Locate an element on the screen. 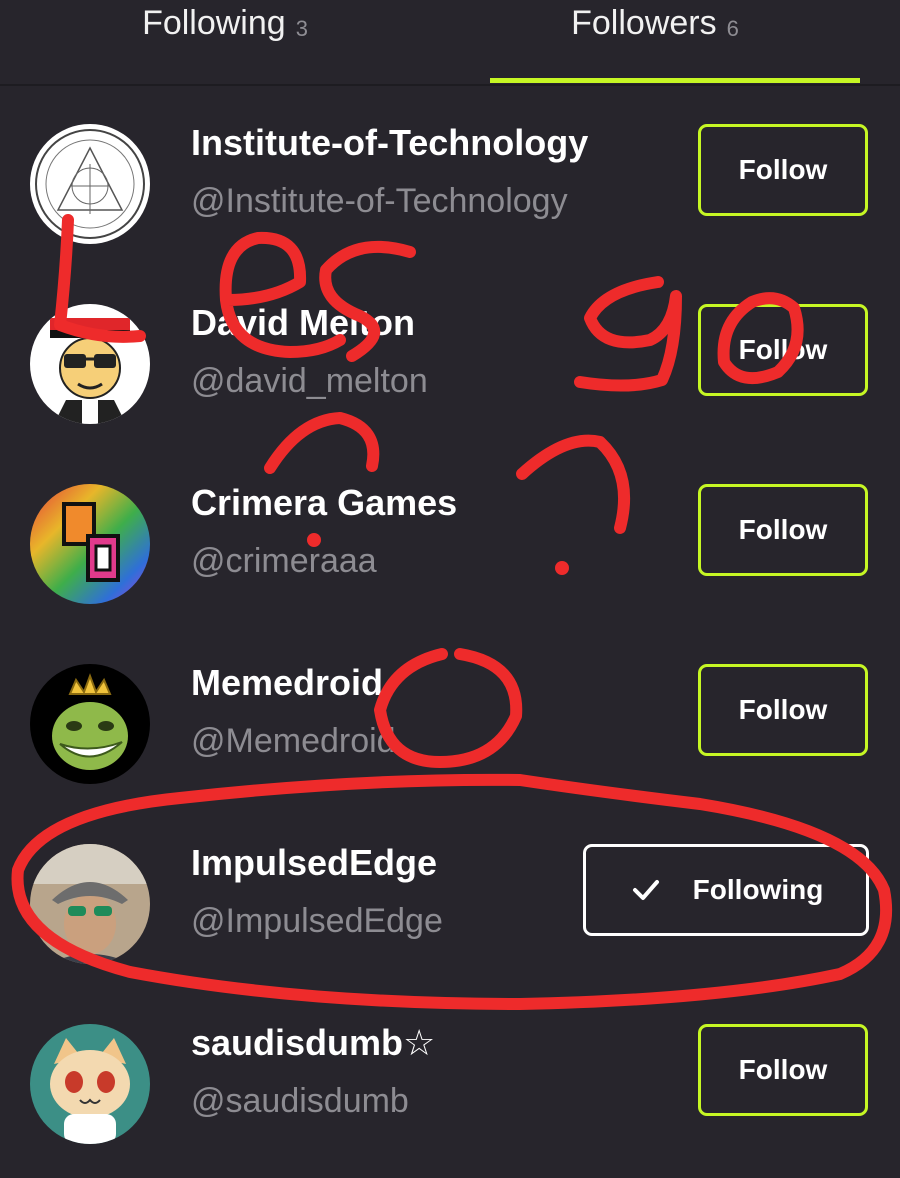  tab-followers-count: 6 is located at coordinates (732, 28).